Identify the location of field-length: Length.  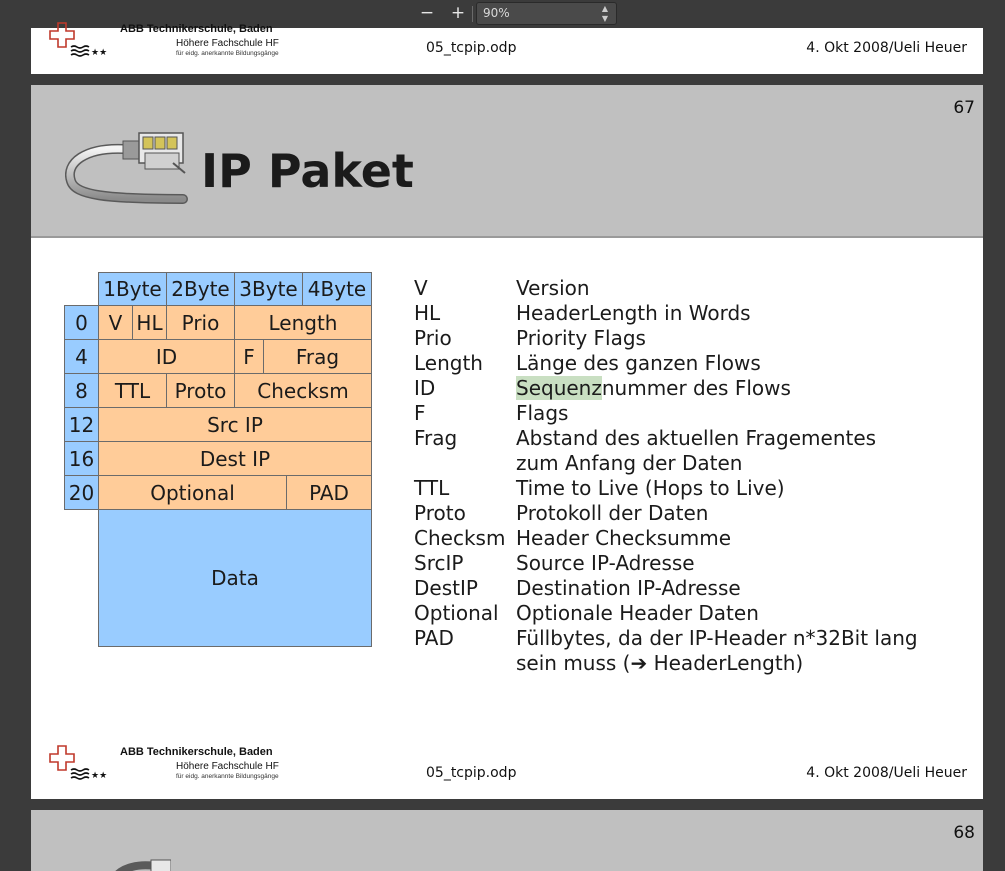
(303, 322).